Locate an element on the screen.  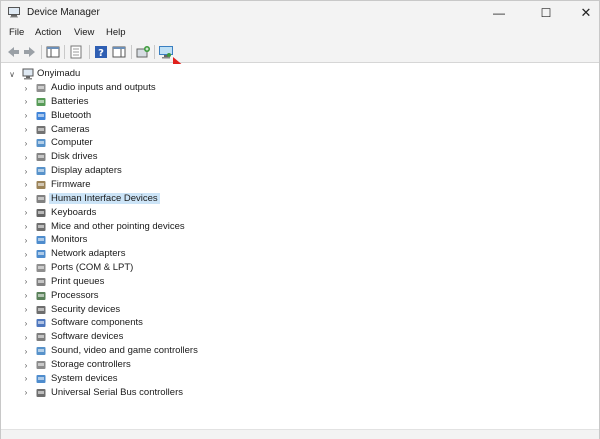
tree-category-item: › Disk drives is located at coordinates (152, 157).